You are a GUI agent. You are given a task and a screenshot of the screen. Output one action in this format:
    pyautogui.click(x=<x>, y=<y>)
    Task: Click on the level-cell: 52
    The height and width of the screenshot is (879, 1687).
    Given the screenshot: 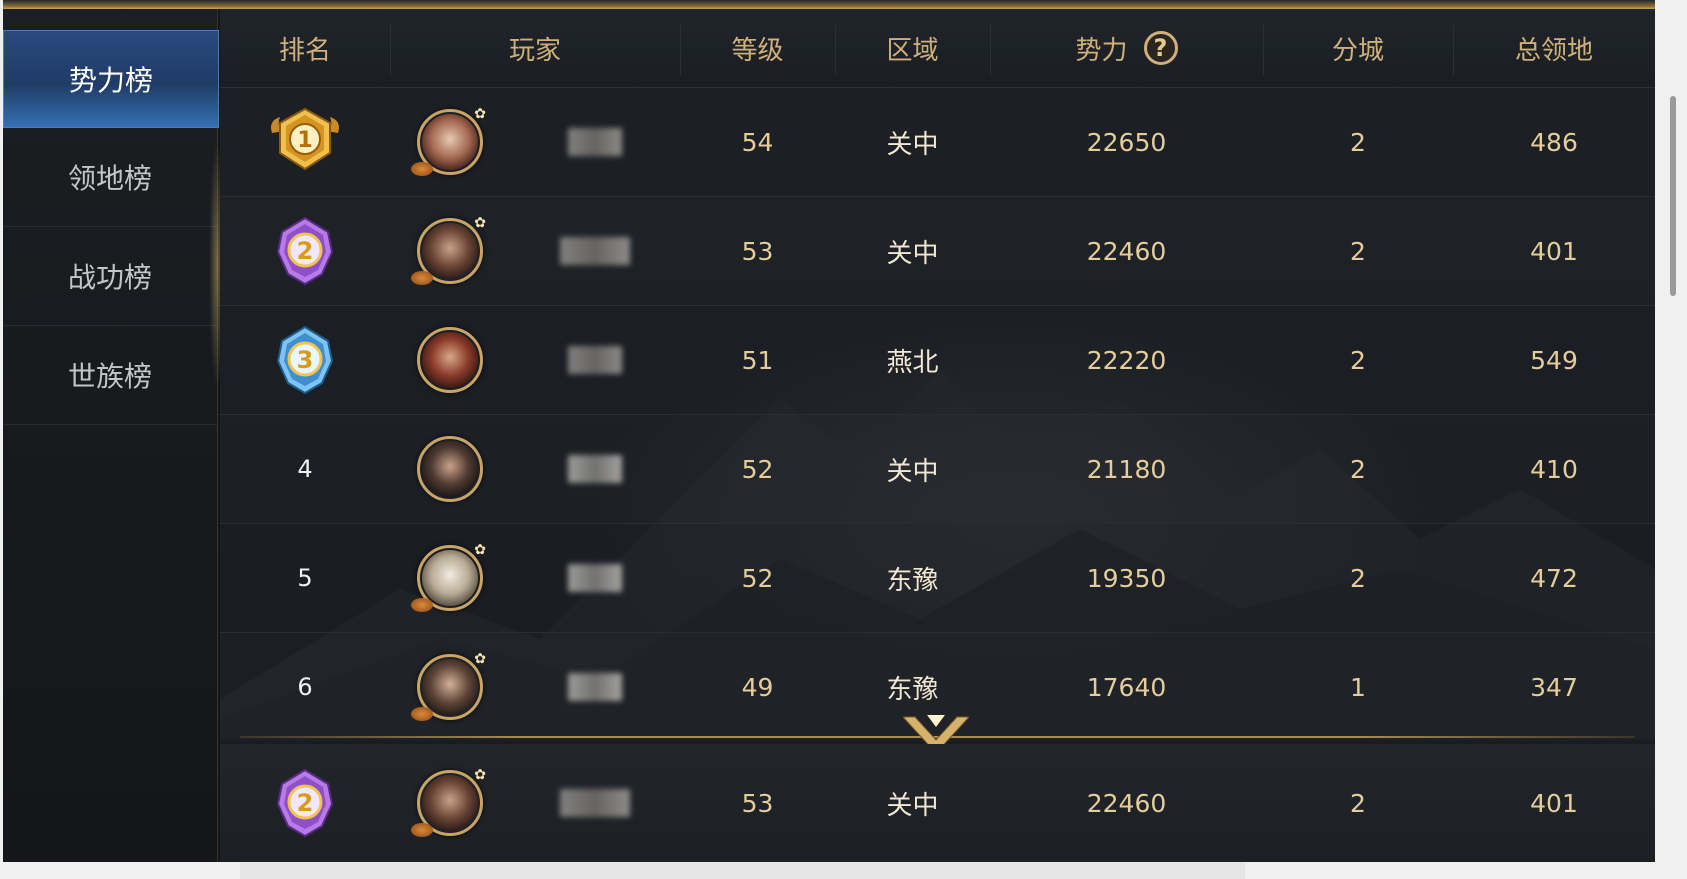 What is the action you would take?
    pyautogui.click(x=757, y=469)
    